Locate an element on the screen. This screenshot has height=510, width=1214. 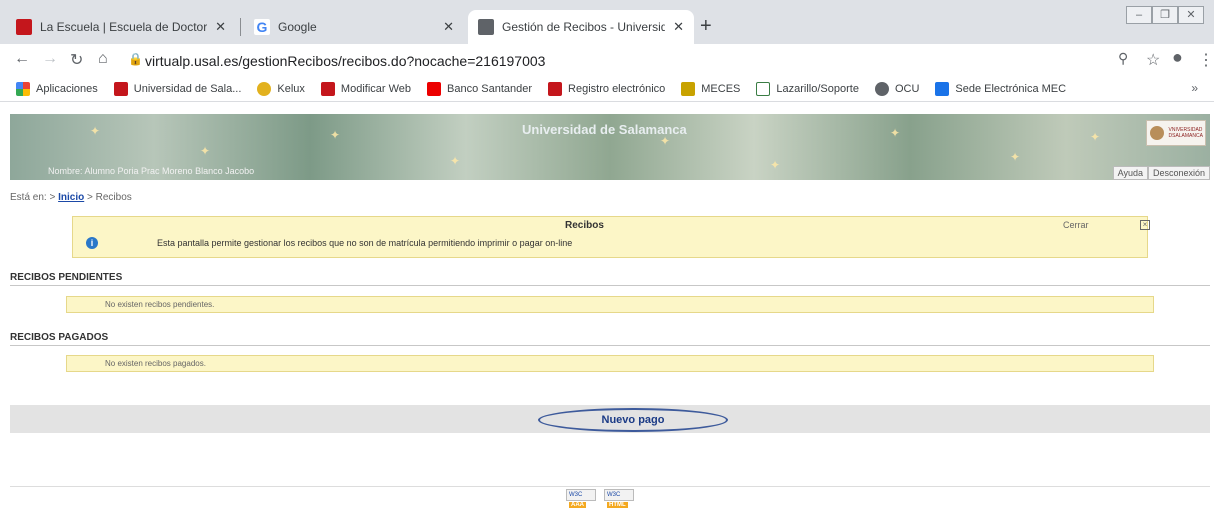
help-button: Ayuda is located at coordinates (1130, 173).